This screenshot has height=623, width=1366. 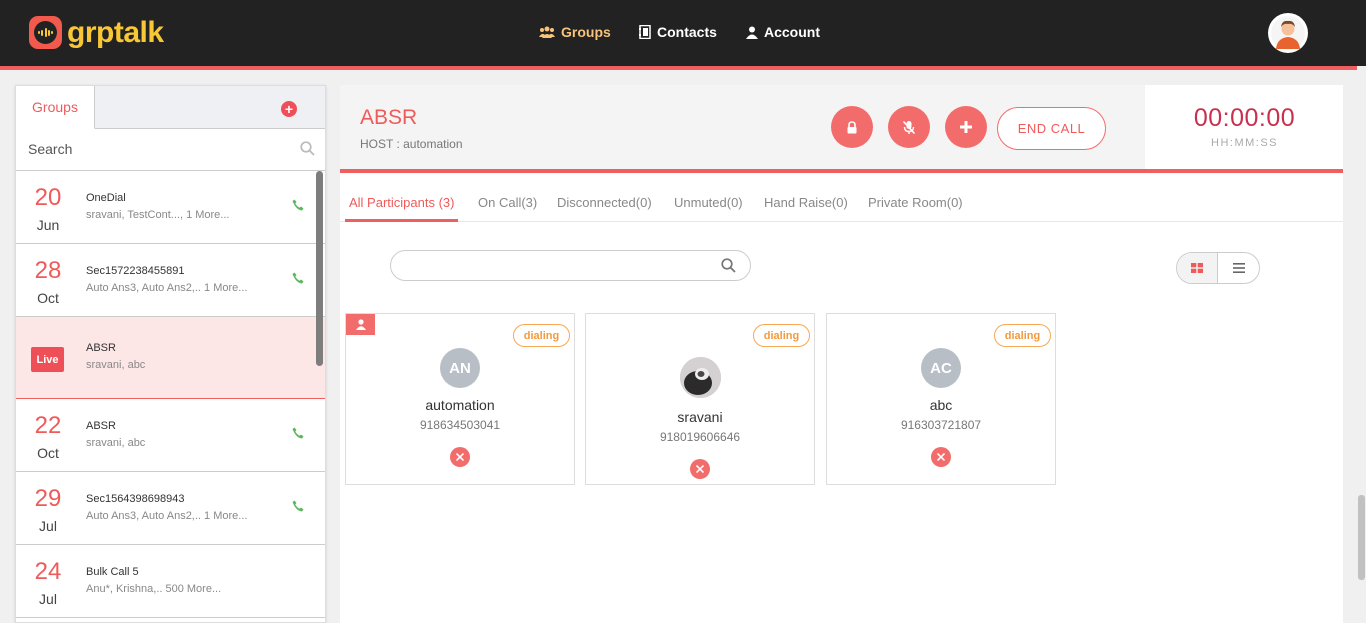 What do you see at coordinates (55, 107) in the screenshot?
I see `tab-groups: Groups` at bounding box center [55, 107].